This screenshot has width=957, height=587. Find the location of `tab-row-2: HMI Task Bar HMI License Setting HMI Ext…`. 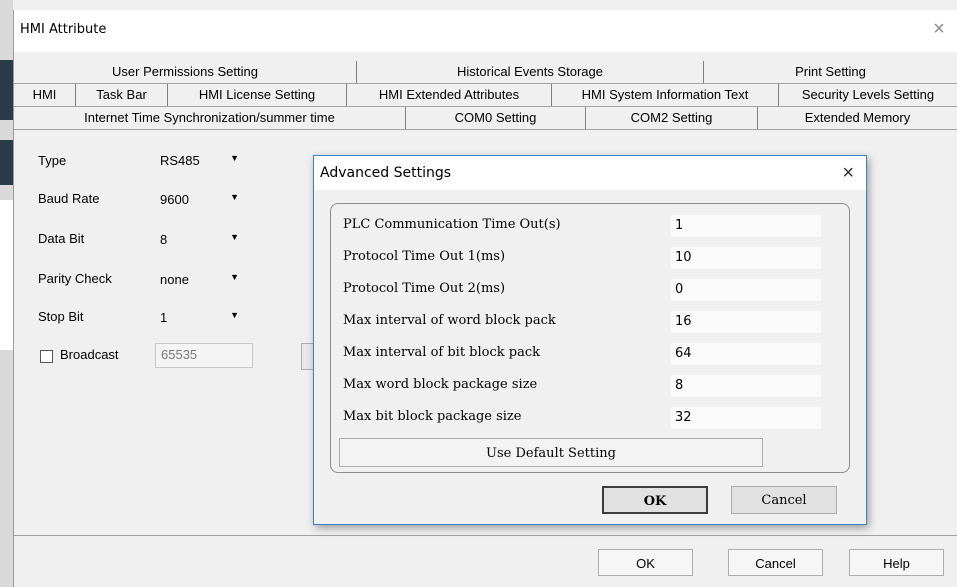

tab-row-2: HMI Task Bar HMI License Setting HMI Ext… is located at coordinates (485, 95).